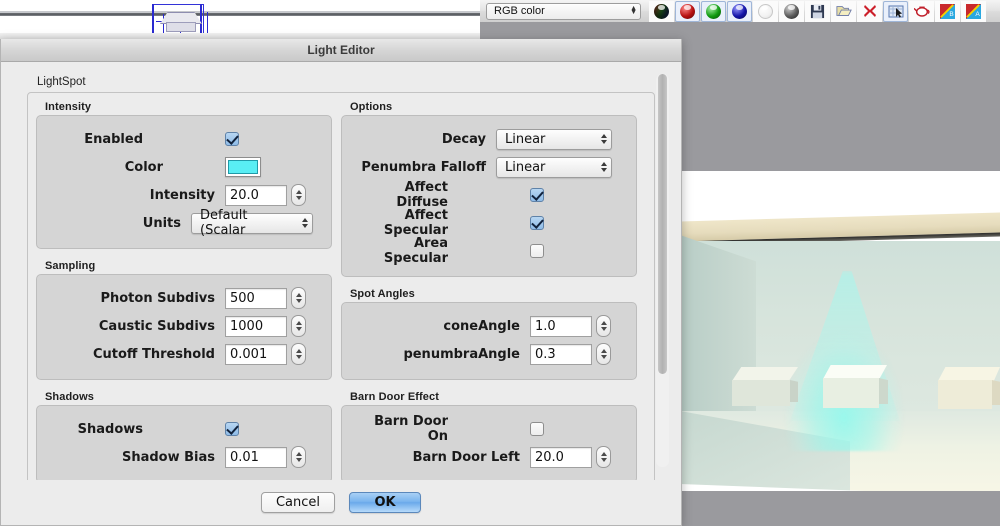 Image resolution: width=1000 pixels, height=526 pixels. I want to click on open-button, so click(843, 11).